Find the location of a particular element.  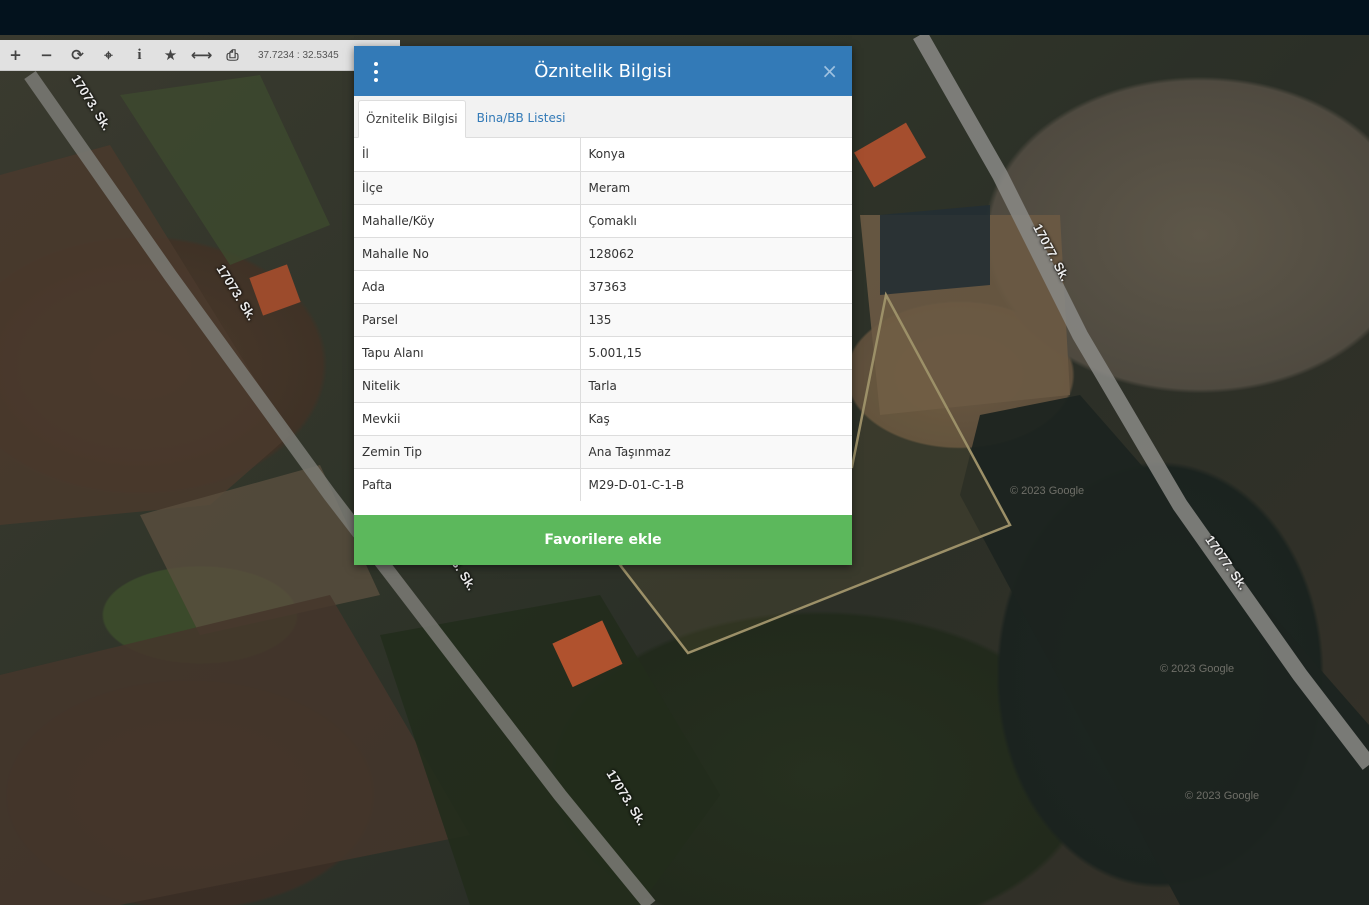

attribute-key: Parsel is located at coordinates (467, 319).